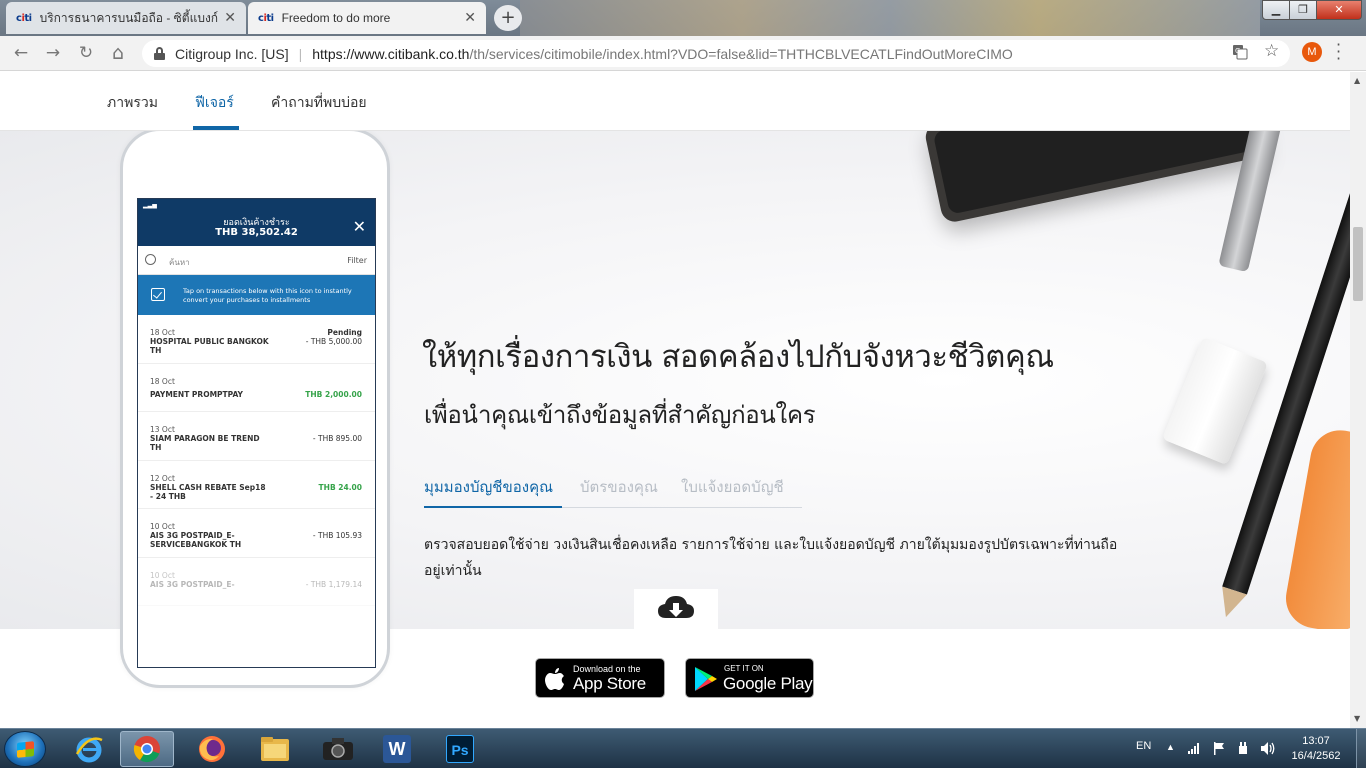  I want to click on show-hidden-icons-icon: ▲, so click(1170, 747).